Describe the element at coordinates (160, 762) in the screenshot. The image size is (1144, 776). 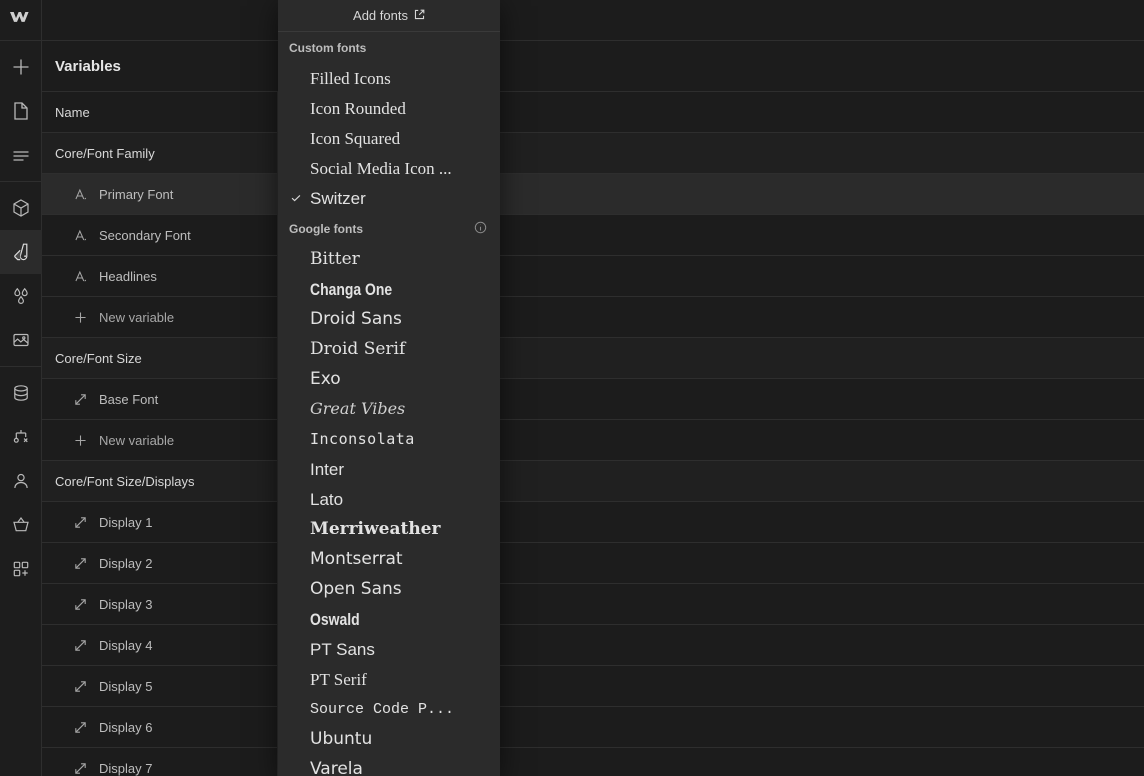
I see `variable-name-cell: Display 7` at that location.